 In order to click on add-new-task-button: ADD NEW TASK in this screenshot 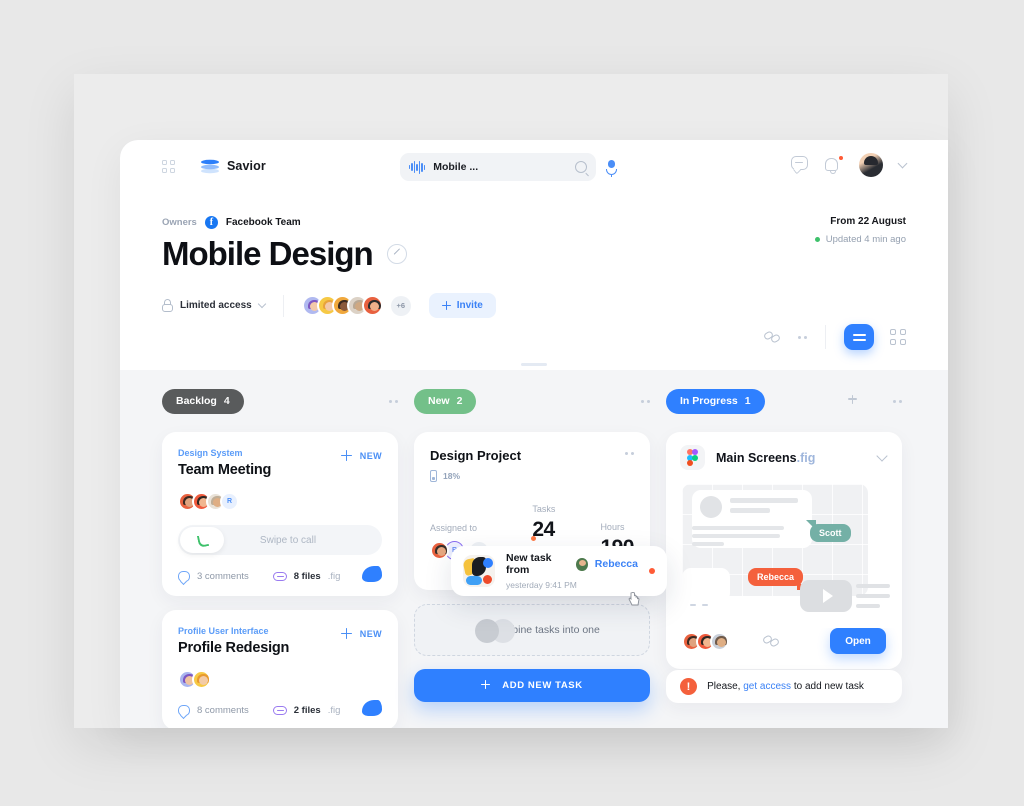, I will do `click(532, 685)`.